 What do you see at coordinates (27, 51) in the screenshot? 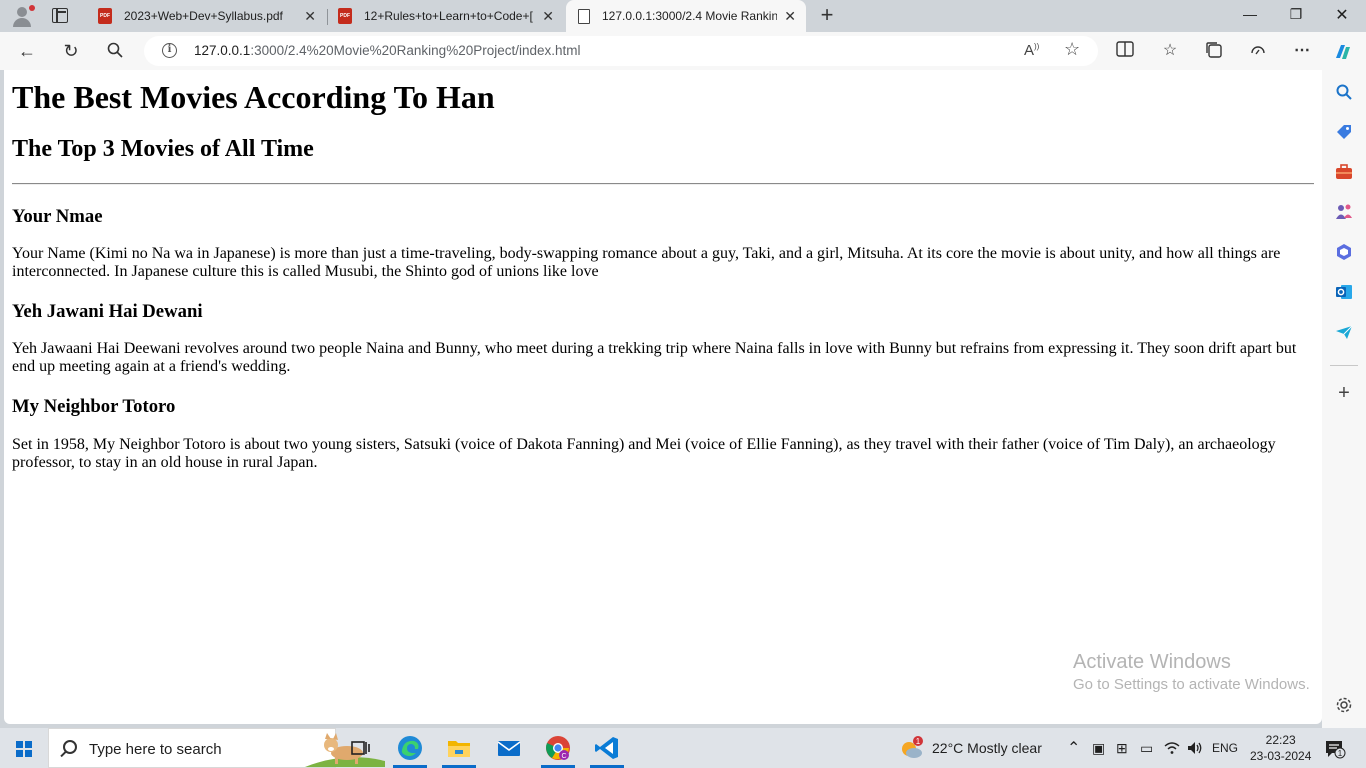
I see `back-button: ←` at bounding box center [27, 51].